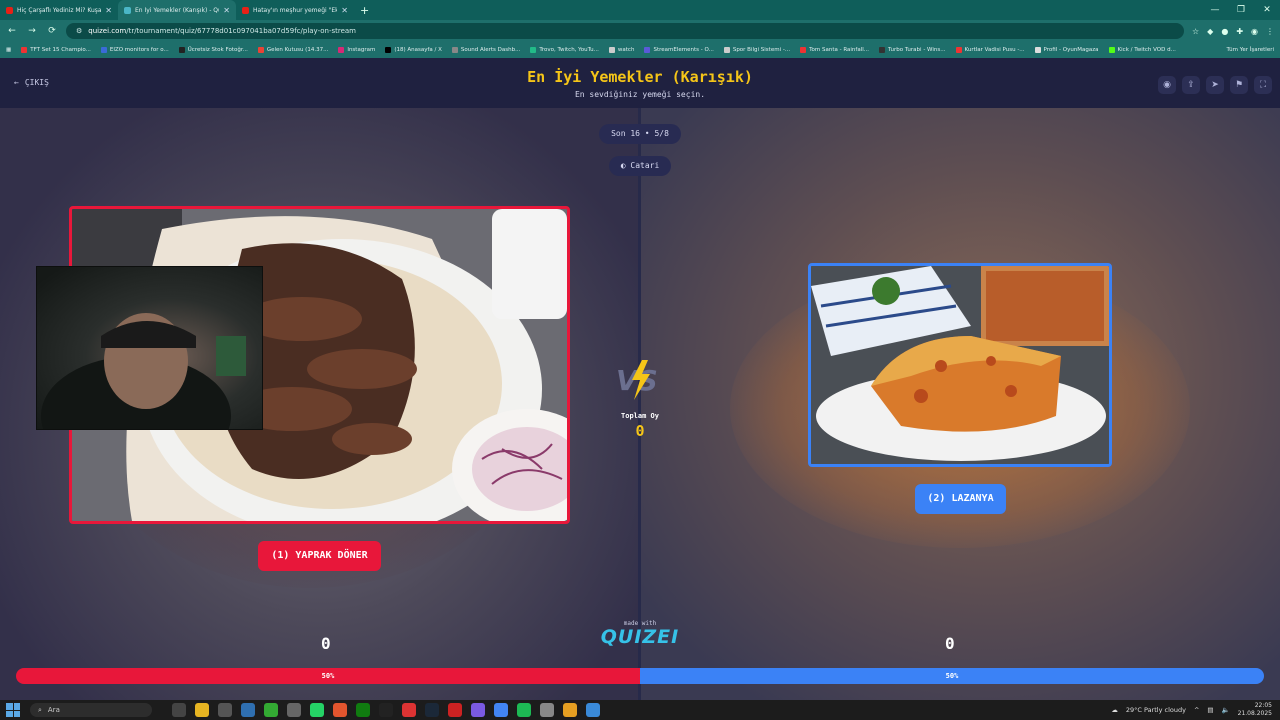  What do you see at coordinates (640, 637) in the screenshot?
I see `quizei-logo: QUIZEI` at bounding box center [640, 637].